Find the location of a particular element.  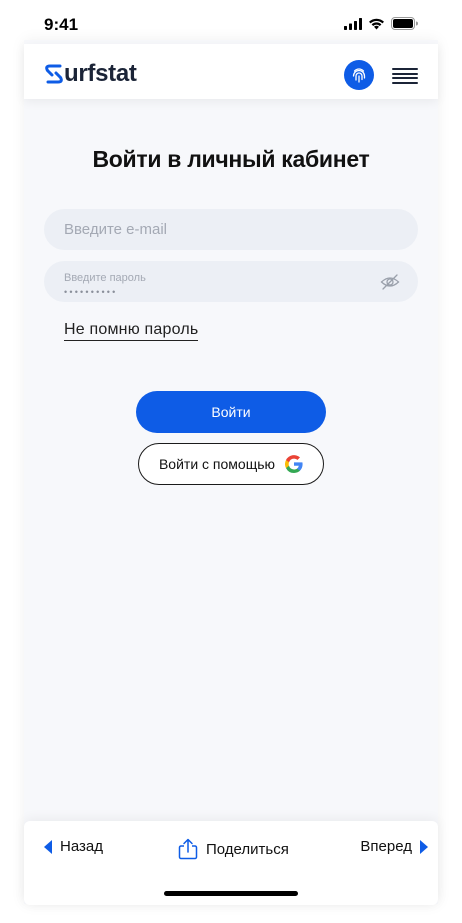

password-mask: •••••••••• is located at coordinates (91, 292).